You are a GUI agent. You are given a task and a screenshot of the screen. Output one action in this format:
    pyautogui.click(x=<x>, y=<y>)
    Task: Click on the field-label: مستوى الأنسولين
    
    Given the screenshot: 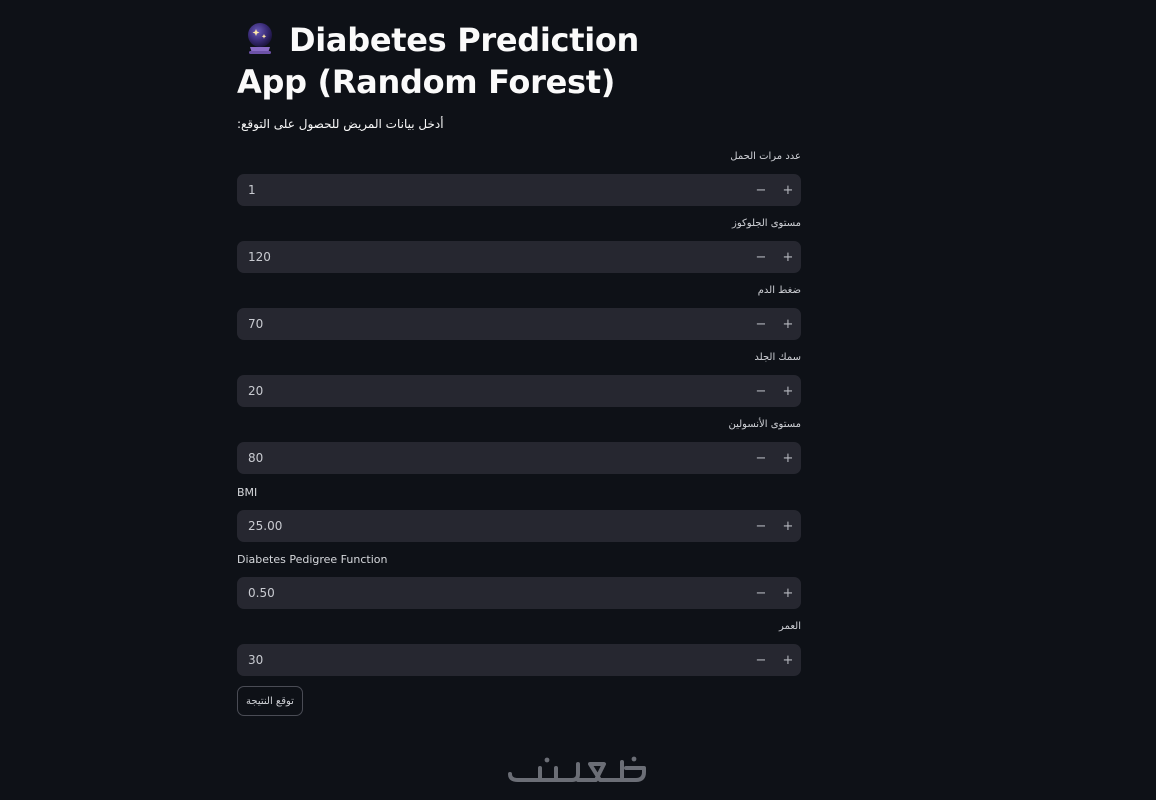 What is the action you would take?
    pyautogui.click(x=765, y=424)
    